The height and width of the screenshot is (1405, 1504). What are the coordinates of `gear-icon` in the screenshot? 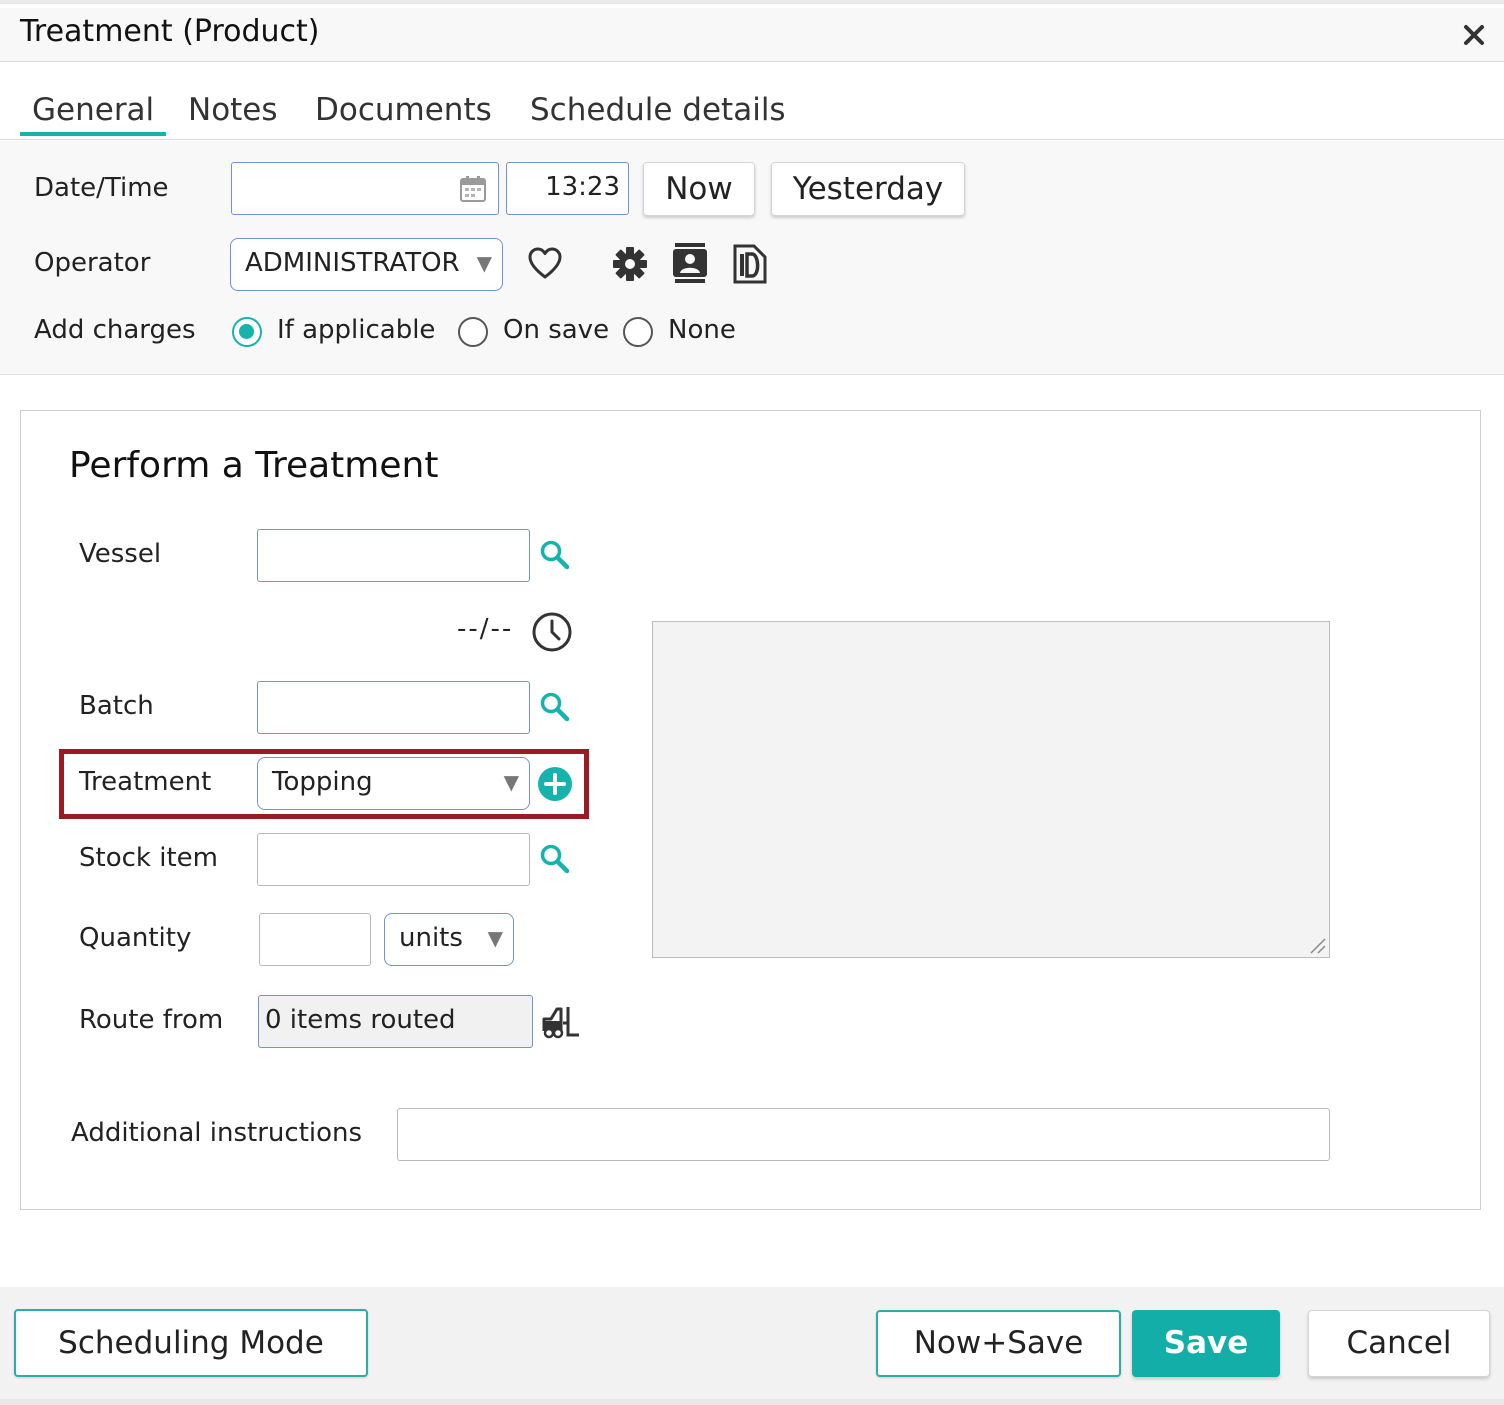 It's located at (630, 264).